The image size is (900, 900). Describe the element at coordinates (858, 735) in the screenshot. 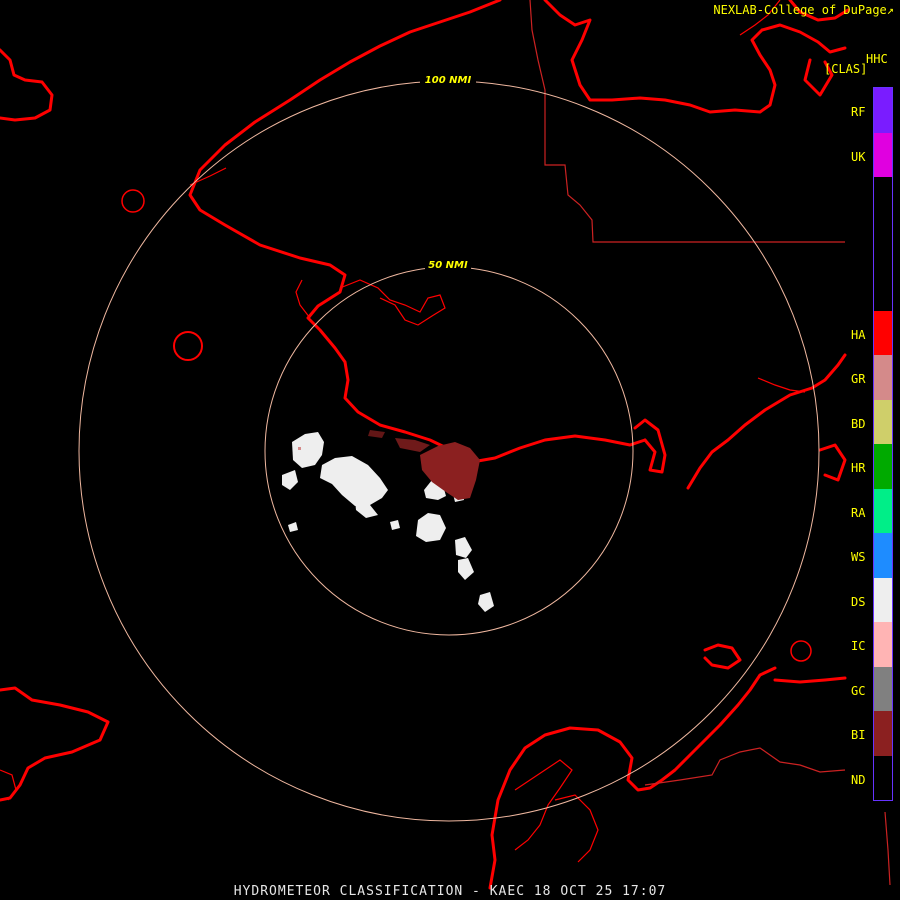

I see `legend-label-bi: BI` at that location.